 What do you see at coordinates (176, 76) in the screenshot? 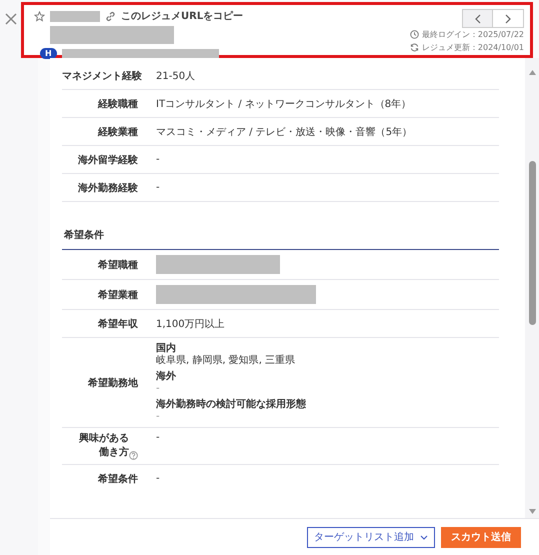
I see `field-value: 21-50人` at bounding box center [176, 76].